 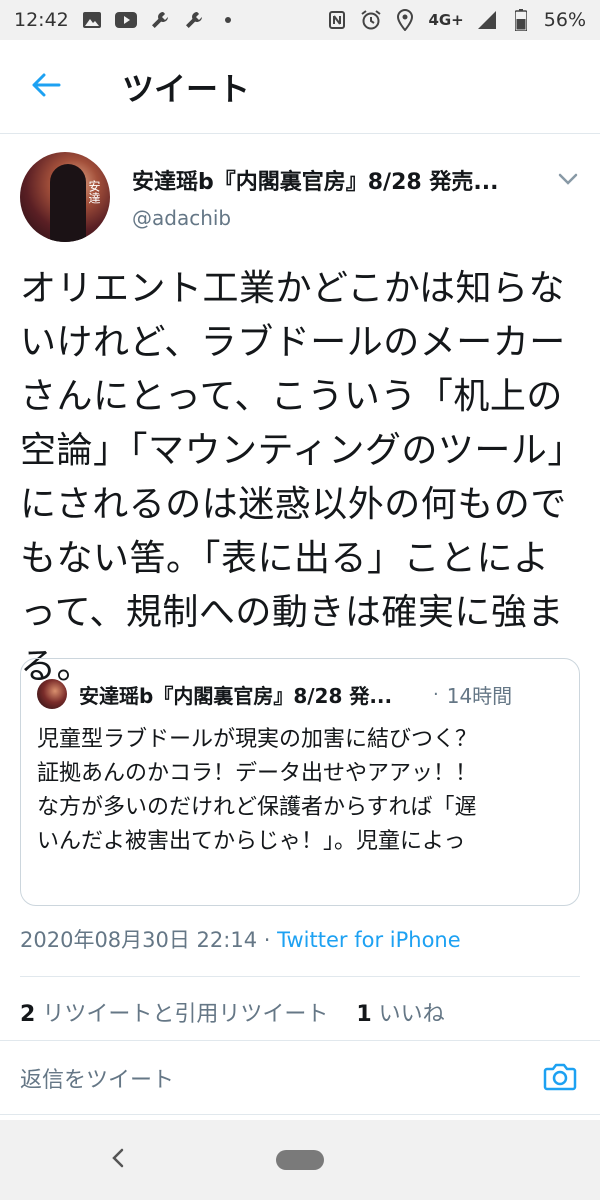 What do you see at coordinates (405, 20) in the screenshot?
I see `location-icon` at bounding box center [405, 20].